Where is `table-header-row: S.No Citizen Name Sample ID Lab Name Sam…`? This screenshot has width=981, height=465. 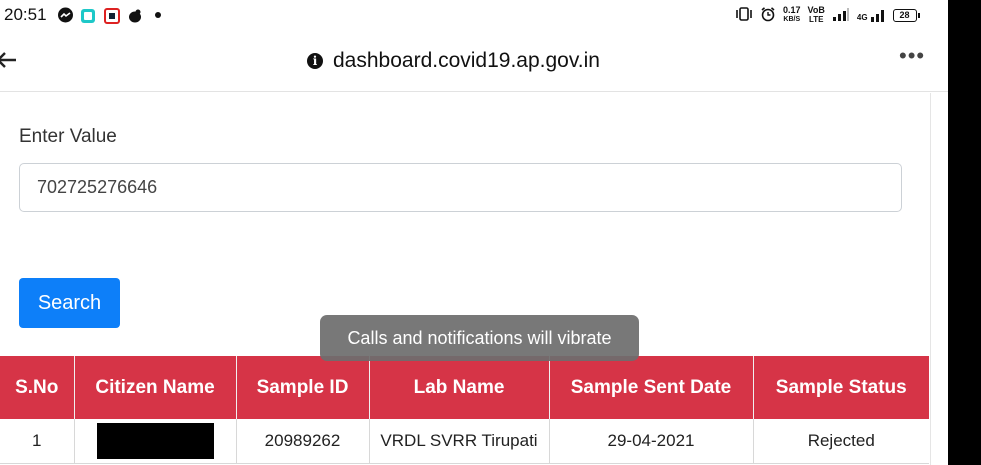 table-header-row: S.No Citizen Name Sample ID Lab Name Sam… is located at coordinates (464, 387).